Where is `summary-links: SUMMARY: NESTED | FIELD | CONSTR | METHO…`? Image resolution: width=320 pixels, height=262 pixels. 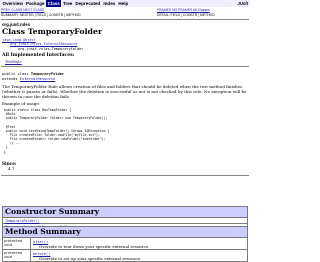
summary-links: SUMMARY: NESTED | FIELD | CONSTR | METHO… is located at coordinates (41, 15).